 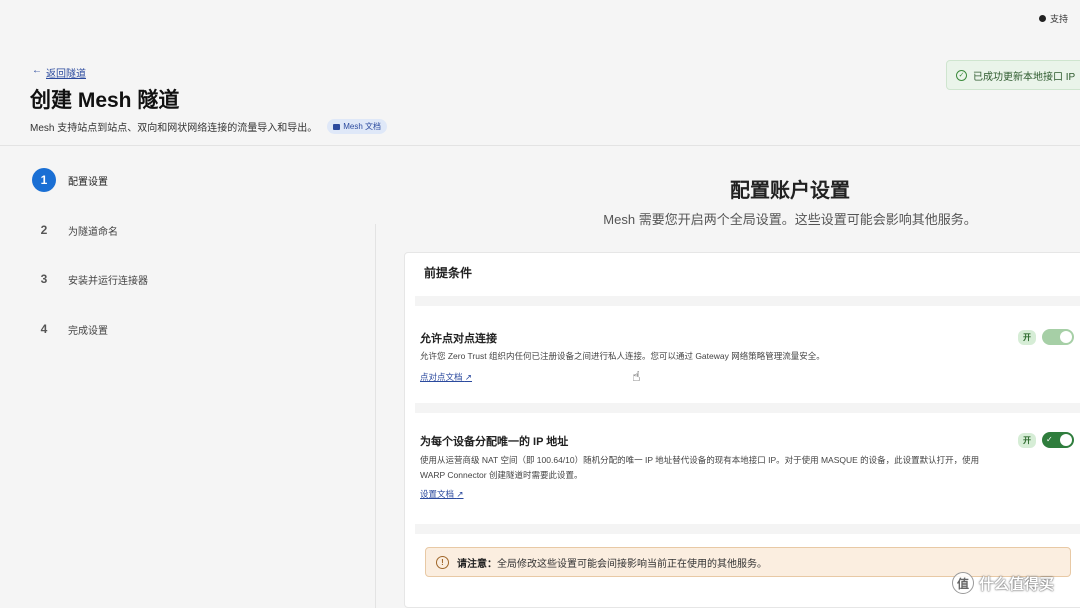 I want to click on step-number: 1, so click(x=44, y=180).